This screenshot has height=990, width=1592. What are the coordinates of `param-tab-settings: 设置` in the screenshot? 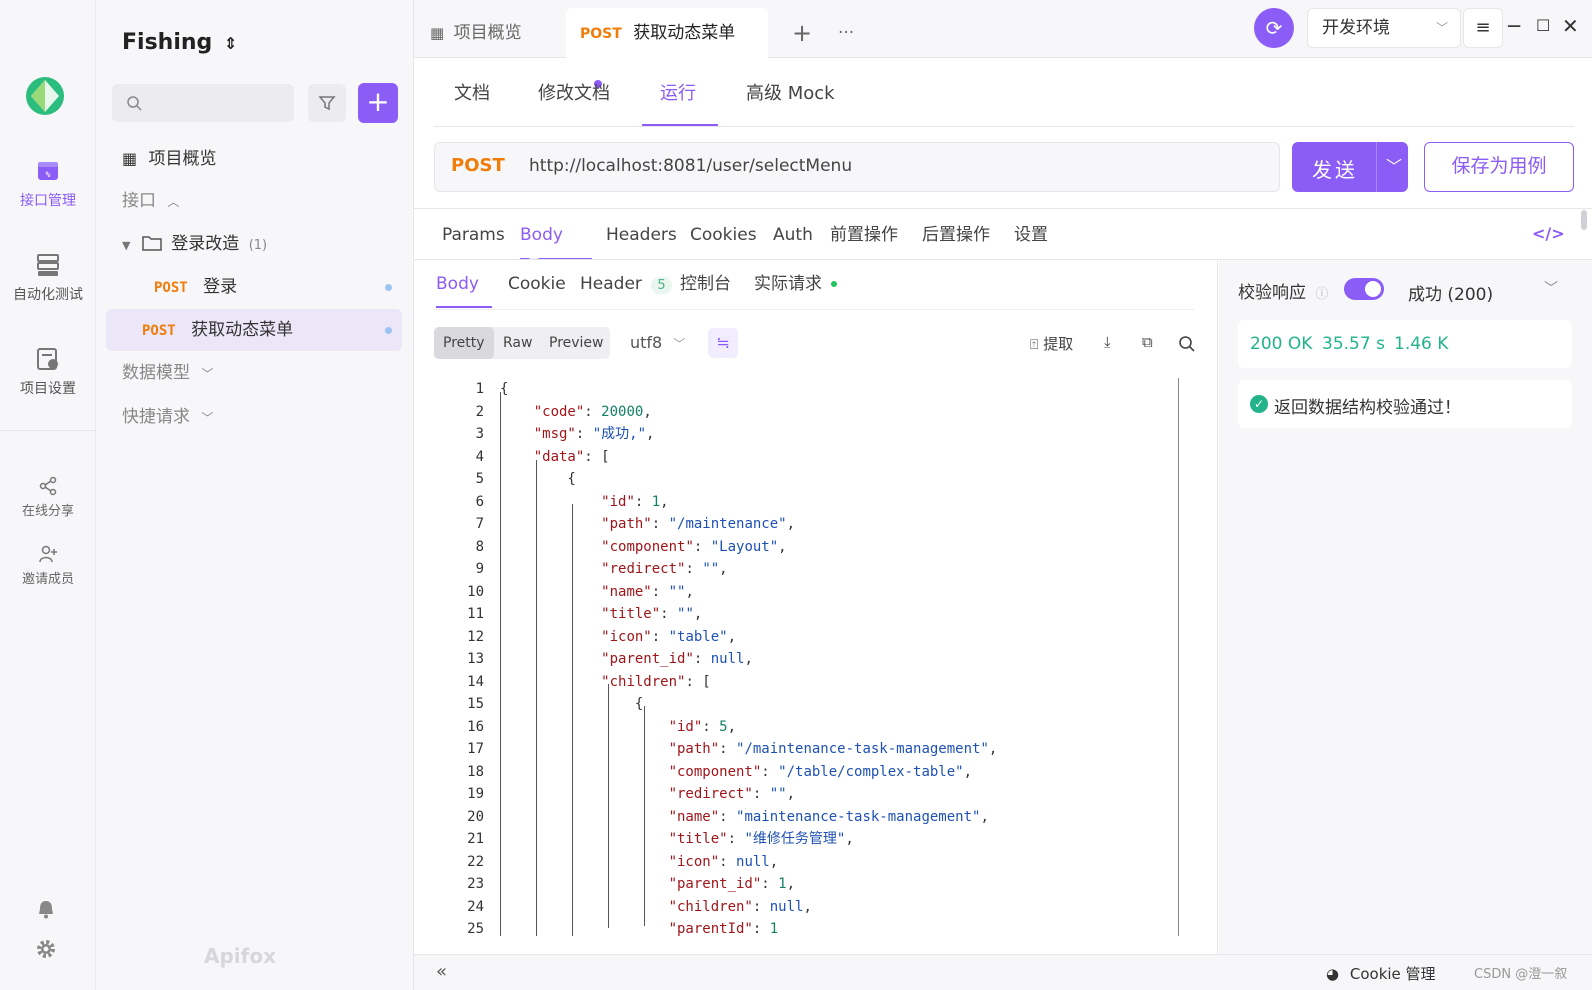 It's located at (1031, 240).